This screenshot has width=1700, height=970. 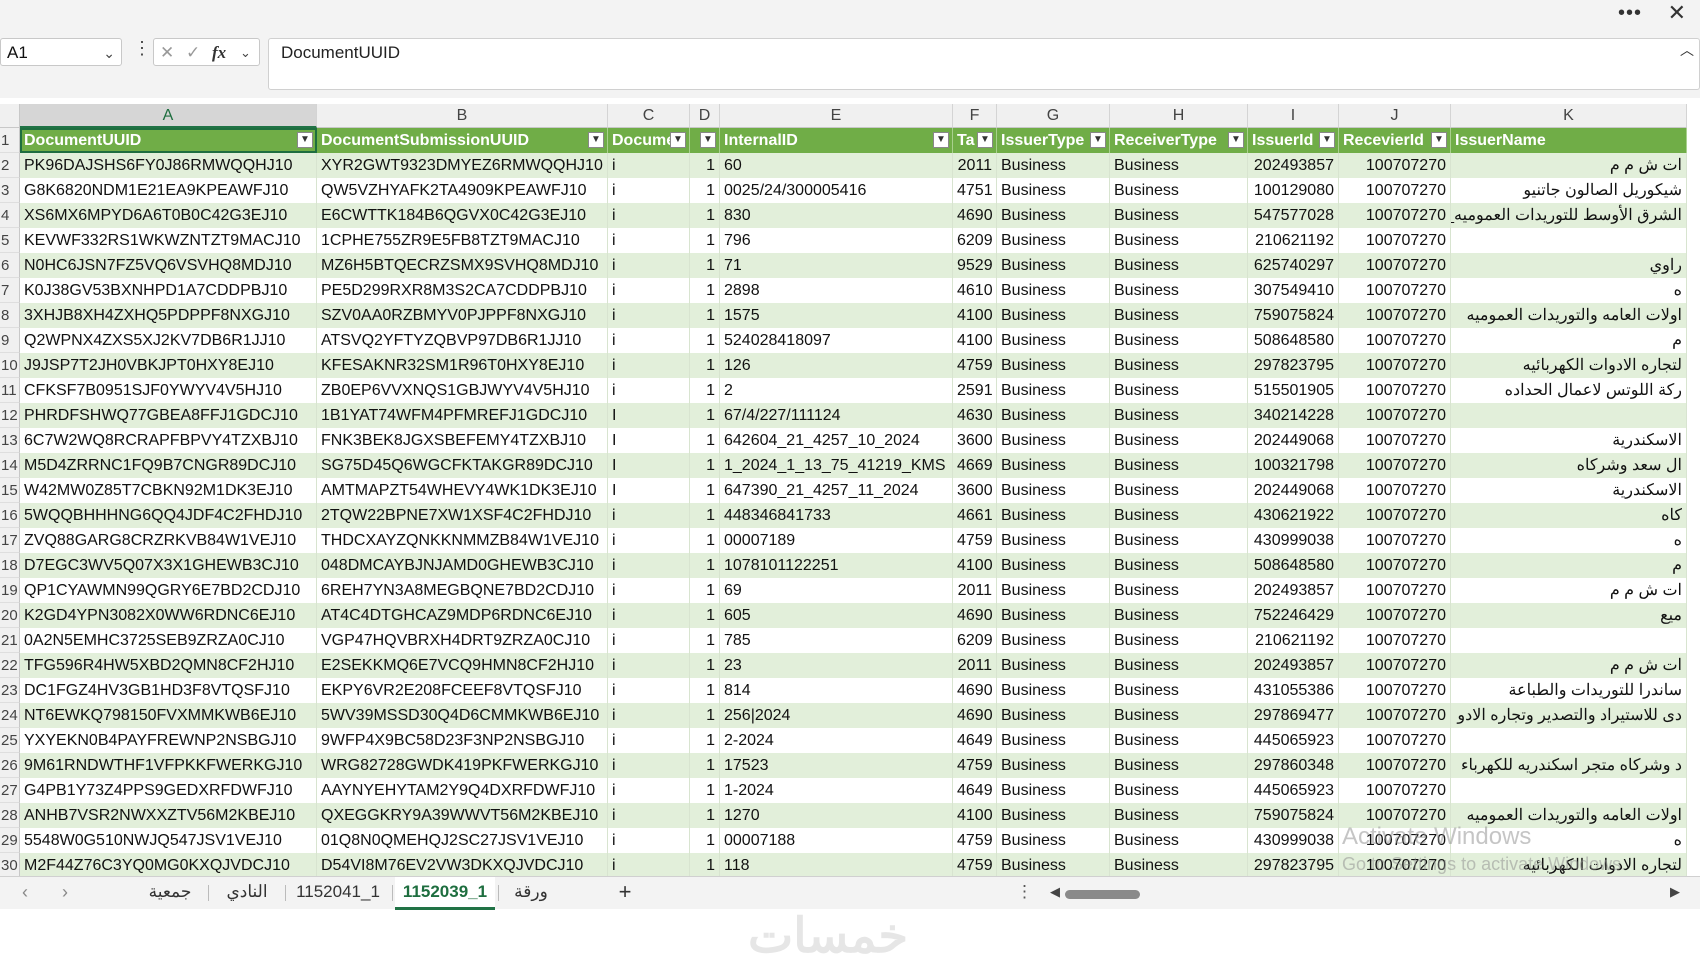 I want to click on table-header-cell: IssuerName, so click(x=1569, y=140).